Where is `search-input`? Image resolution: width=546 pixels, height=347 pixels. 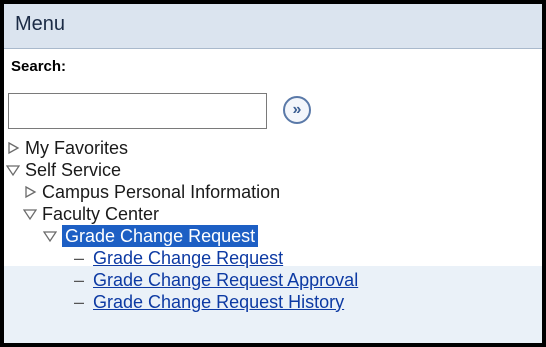
search-input is located at coordinates (137, 111).